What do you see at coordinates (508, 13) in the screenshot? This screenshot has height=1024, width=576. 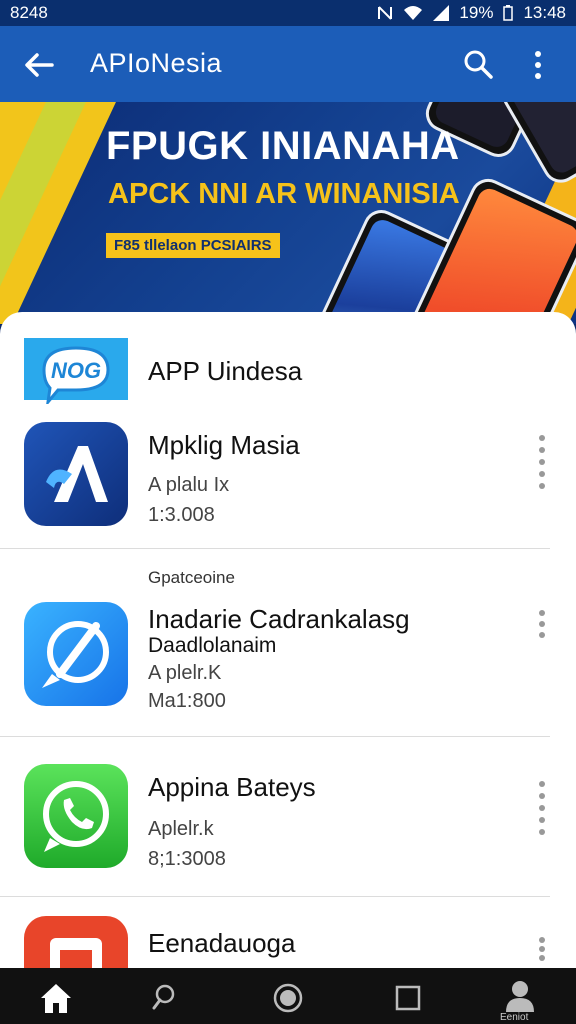 I see `battery-icon` at bounding box center [508, 13].